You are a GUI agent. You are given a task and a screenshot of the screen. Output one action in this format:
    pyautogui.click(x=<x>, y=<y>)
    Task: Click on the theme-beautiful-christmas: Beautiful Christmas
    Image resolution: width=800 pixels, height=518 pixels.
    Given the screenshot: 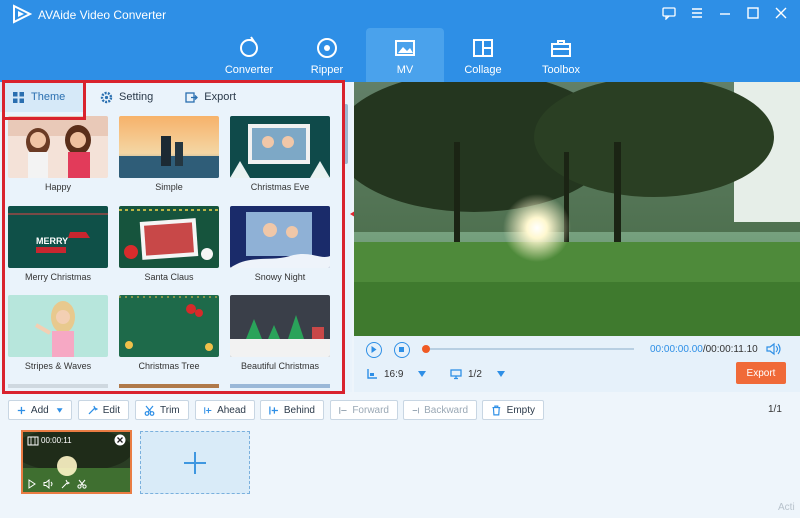 What is the action you would take?
    pyautogui.click(x=280, y=336)
    